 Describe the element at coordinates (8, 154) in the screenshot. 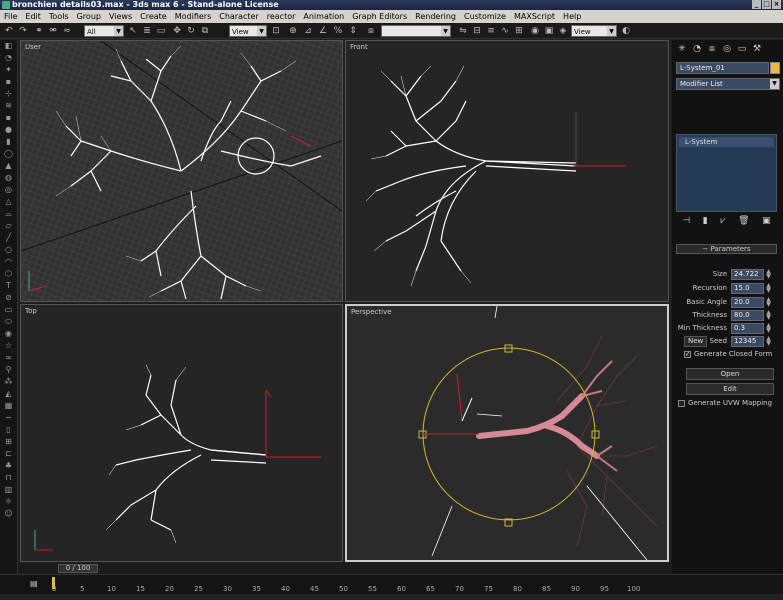

I see `tool-torus-icon: ◯` at that location.